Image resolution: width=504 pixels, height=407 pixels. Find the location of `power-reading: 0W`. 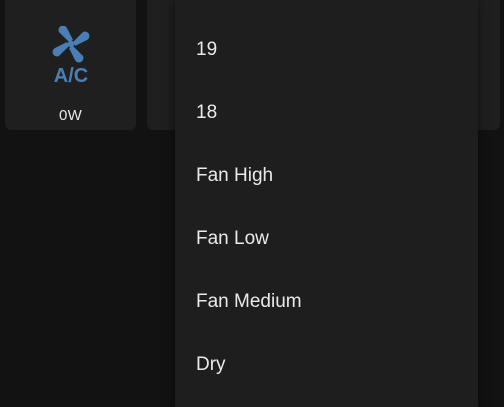

power-reading: 0W is located at coordinates (70, 115).